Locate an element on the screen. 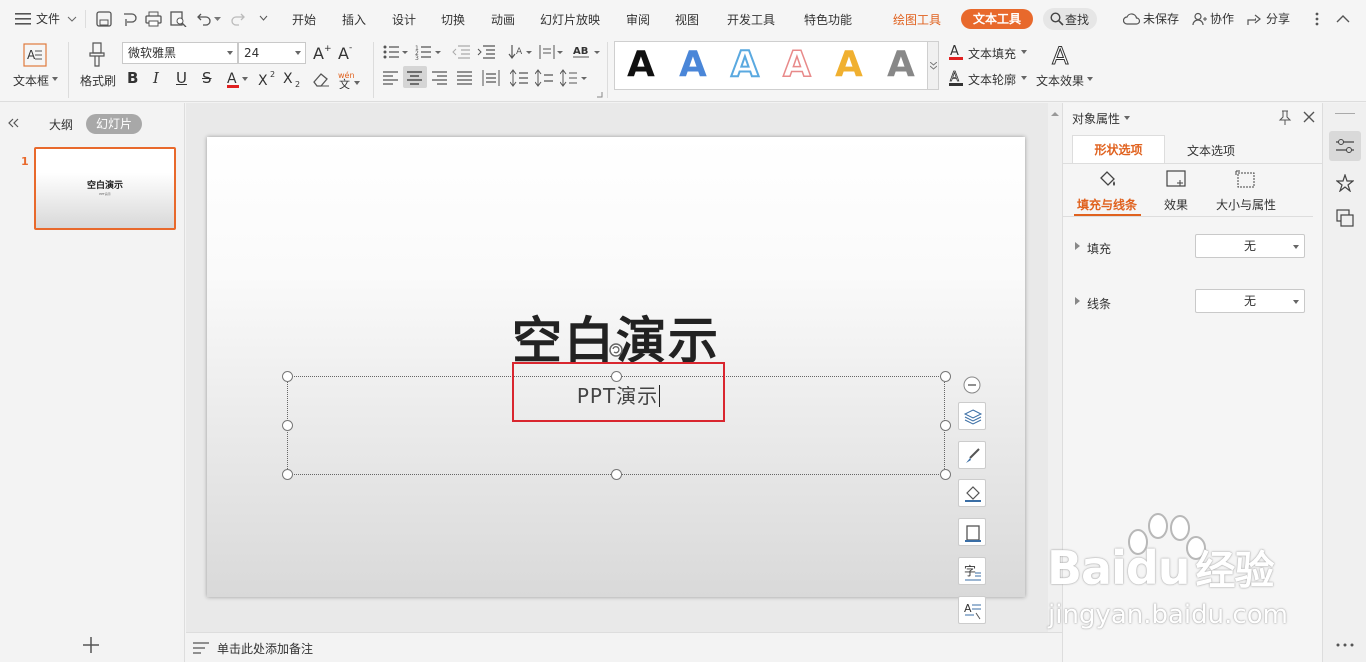  share-label: 分享 is located at coordinates (1278, 19).